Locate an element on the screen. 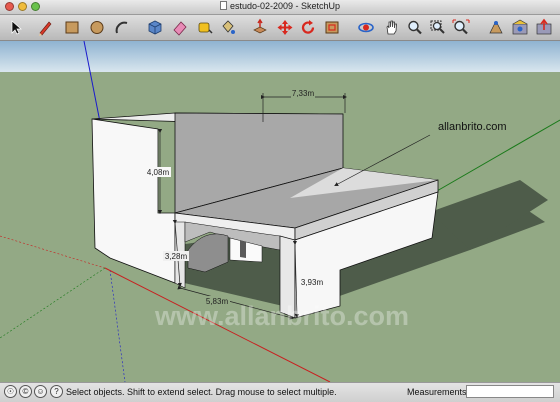  rotate-tool-button is located at coordinates (308, 27).